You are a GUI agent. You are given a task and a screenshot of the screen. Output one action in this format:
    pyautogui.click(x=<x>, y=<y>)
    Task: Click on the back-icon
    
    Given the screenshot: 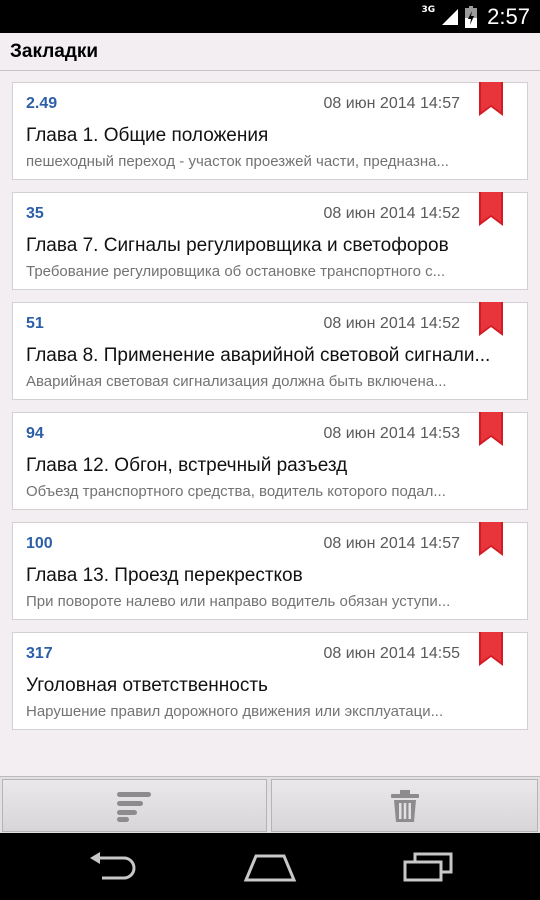 What is the action you would take?
    pyautogui.click(x=113, y=866)
    